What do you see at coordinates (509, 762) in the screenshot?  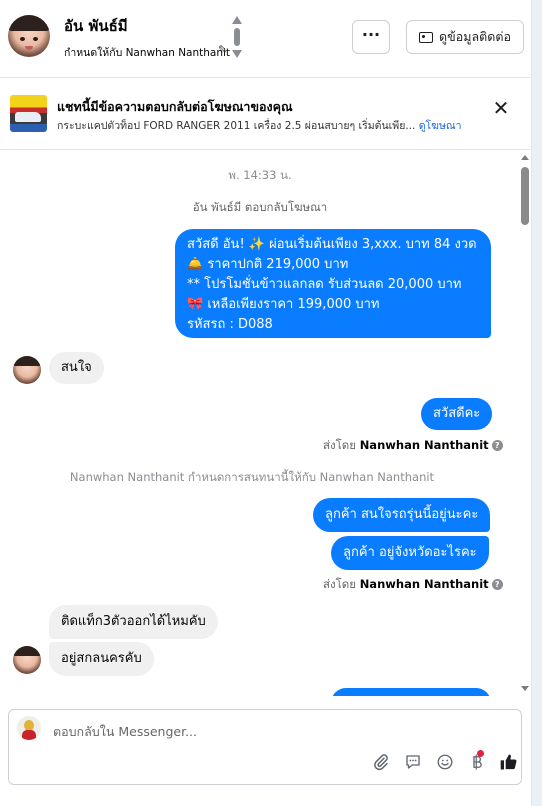 I see `thumbs-up-icon` at bounding box center [509, 762].